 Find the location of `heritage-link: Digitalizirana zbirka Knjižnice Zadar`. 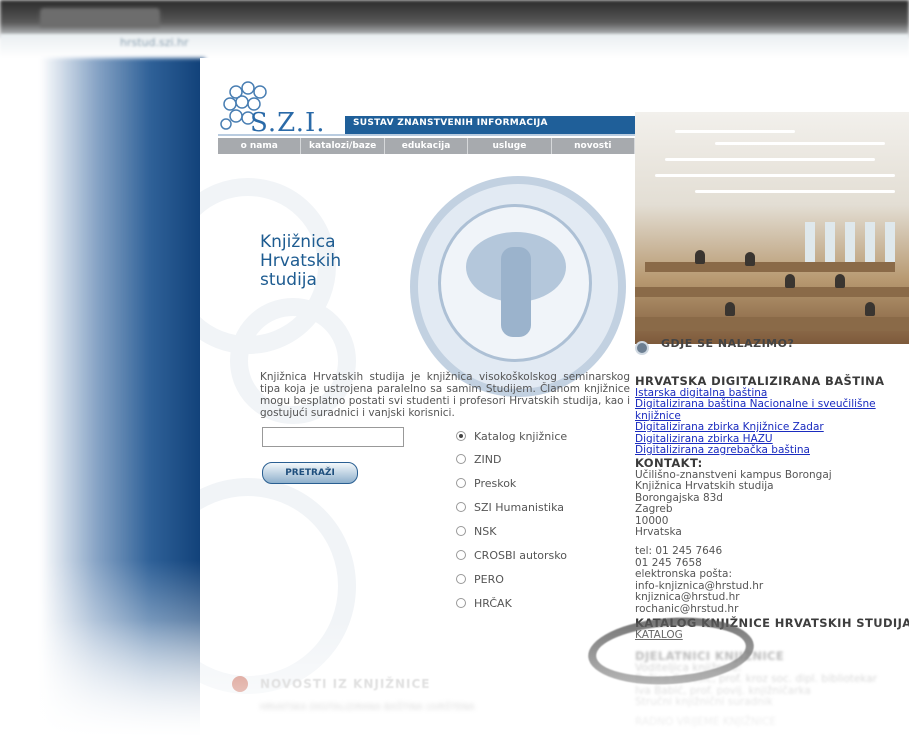

heritage-link: Digitalizirana zbirka Knjižnice Zadar is located at coordinates (759, 427).